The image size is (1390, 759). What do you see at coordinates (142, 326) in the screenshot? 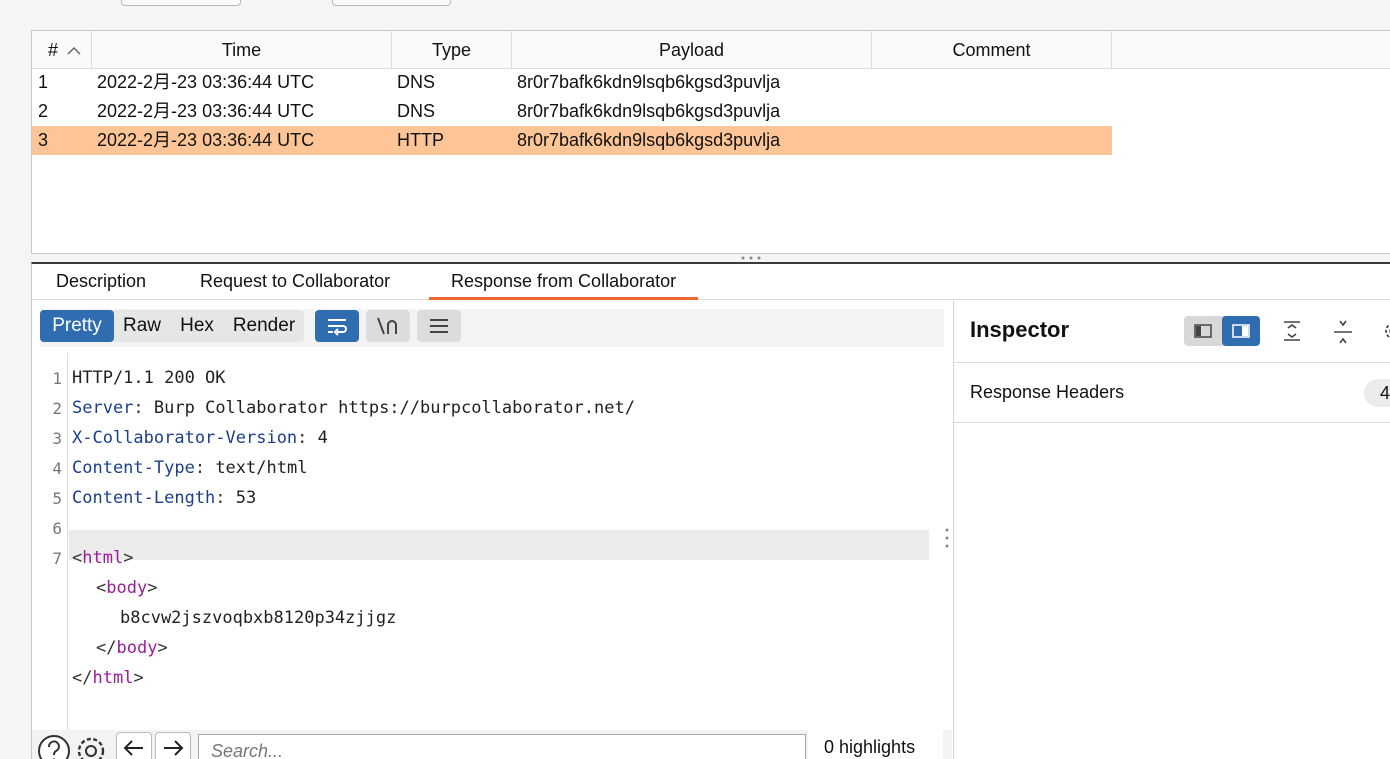
I see `view-mode-raw: Raw` at bounding box center [142, 326].